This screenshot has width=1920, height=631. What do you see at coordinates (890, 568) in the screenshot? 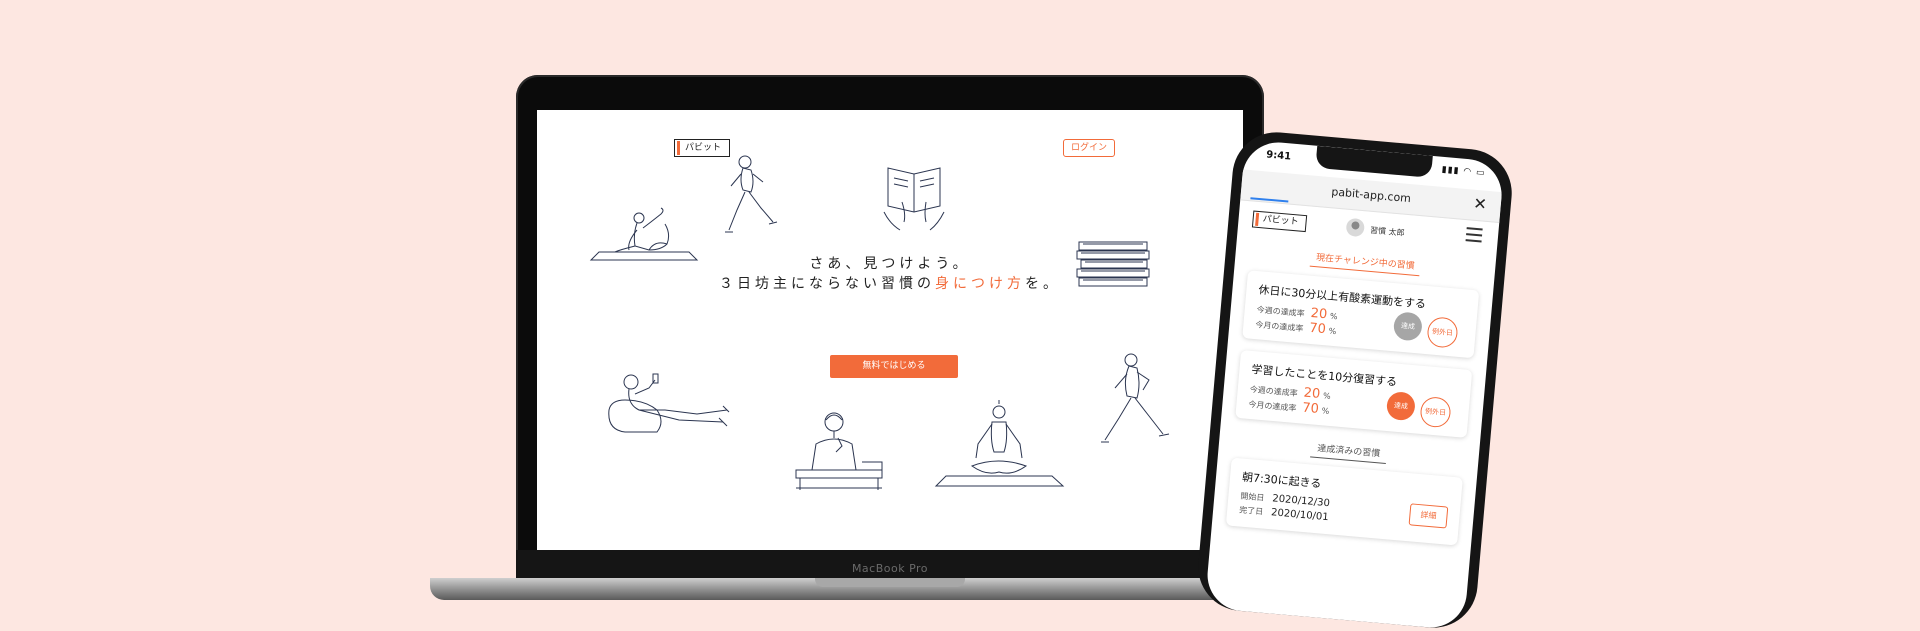
I see `laptop-brand-label: MacBook Pro` at bounding box center [890, 568].